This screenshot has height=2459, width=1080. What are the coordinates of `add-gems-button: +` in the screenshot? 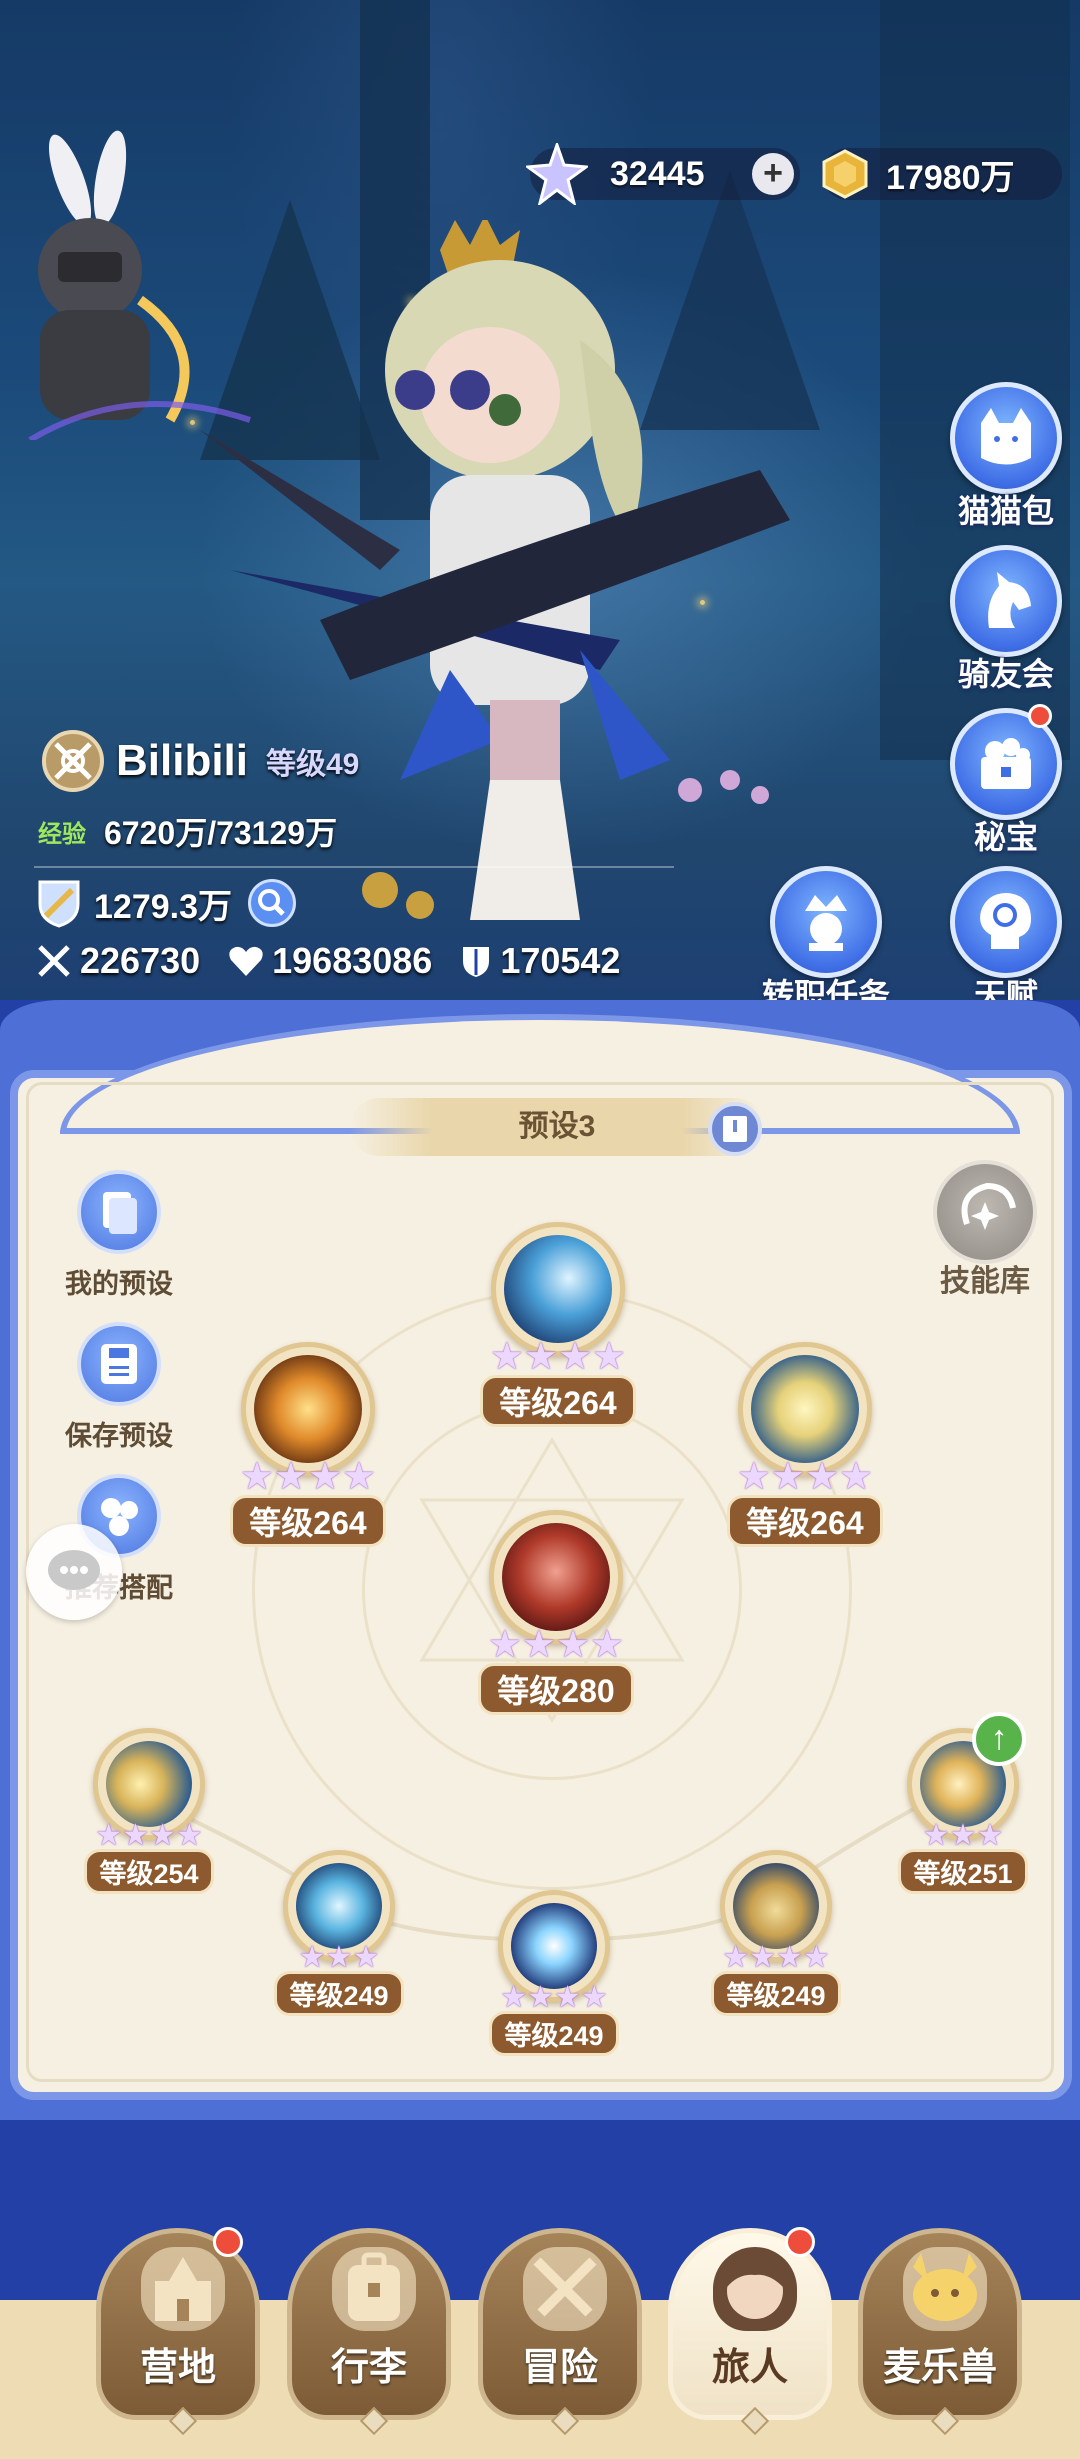 It's located at (773, 174).